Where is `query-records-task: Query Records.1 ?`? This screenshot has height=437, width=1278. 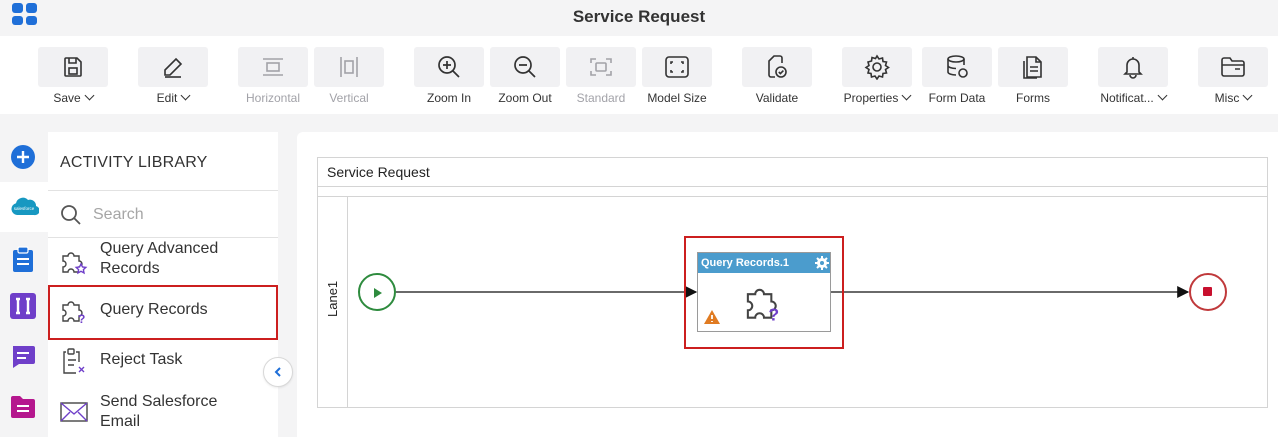
query-records-task: Query Records.1 ? is located at coordinates (764, 292).